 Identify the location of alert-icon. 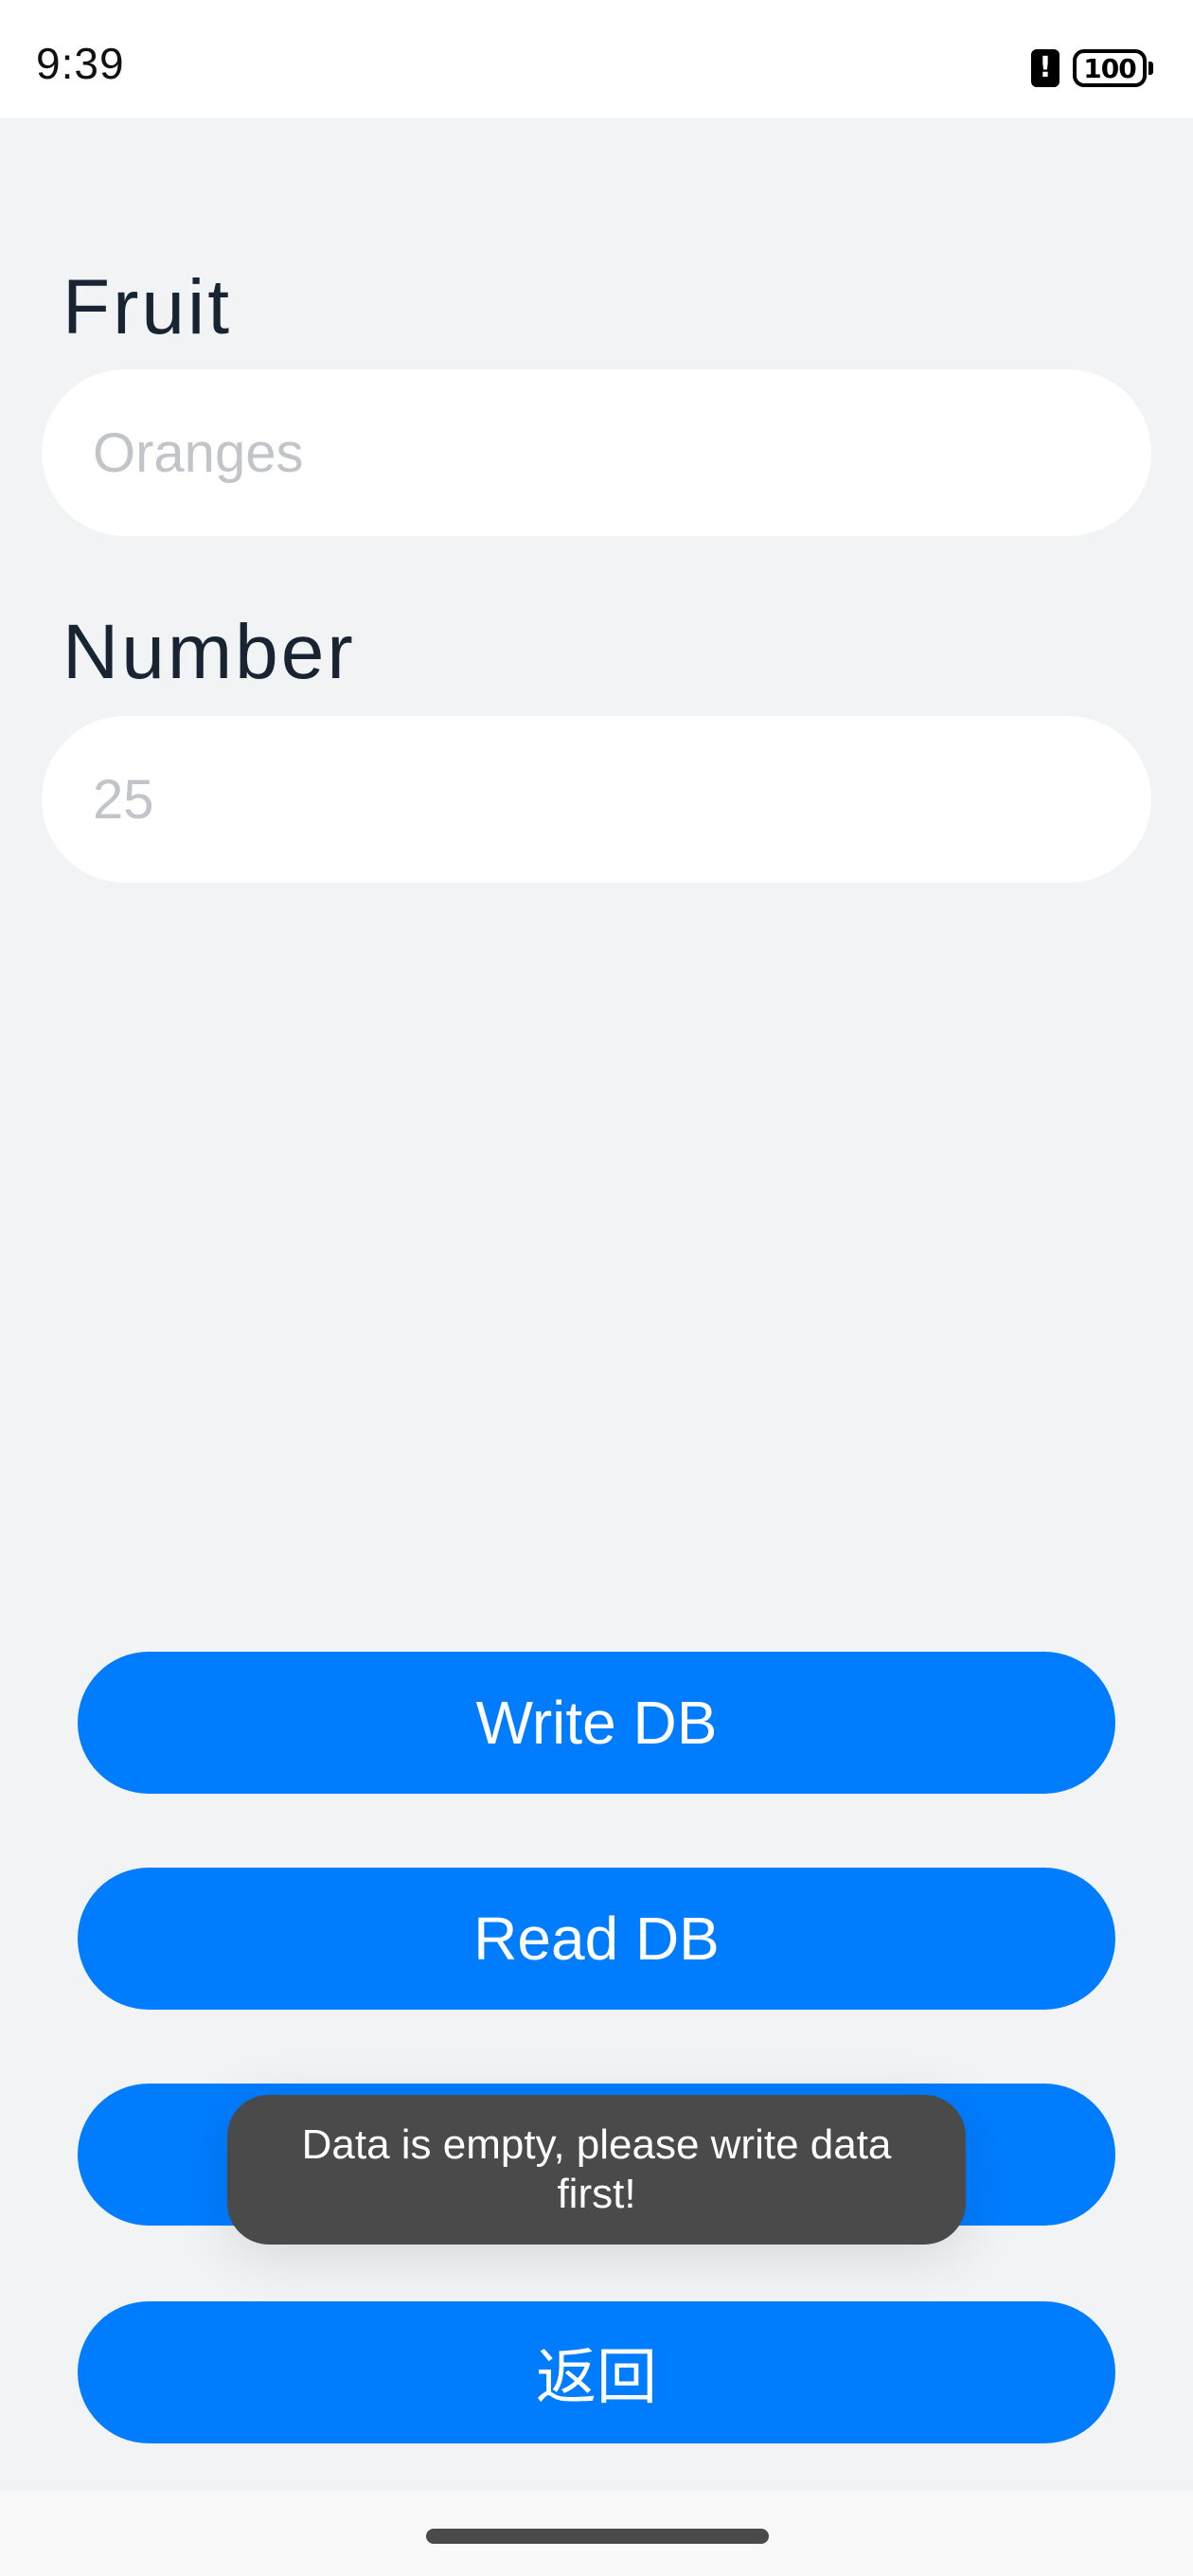
(1045, 68).